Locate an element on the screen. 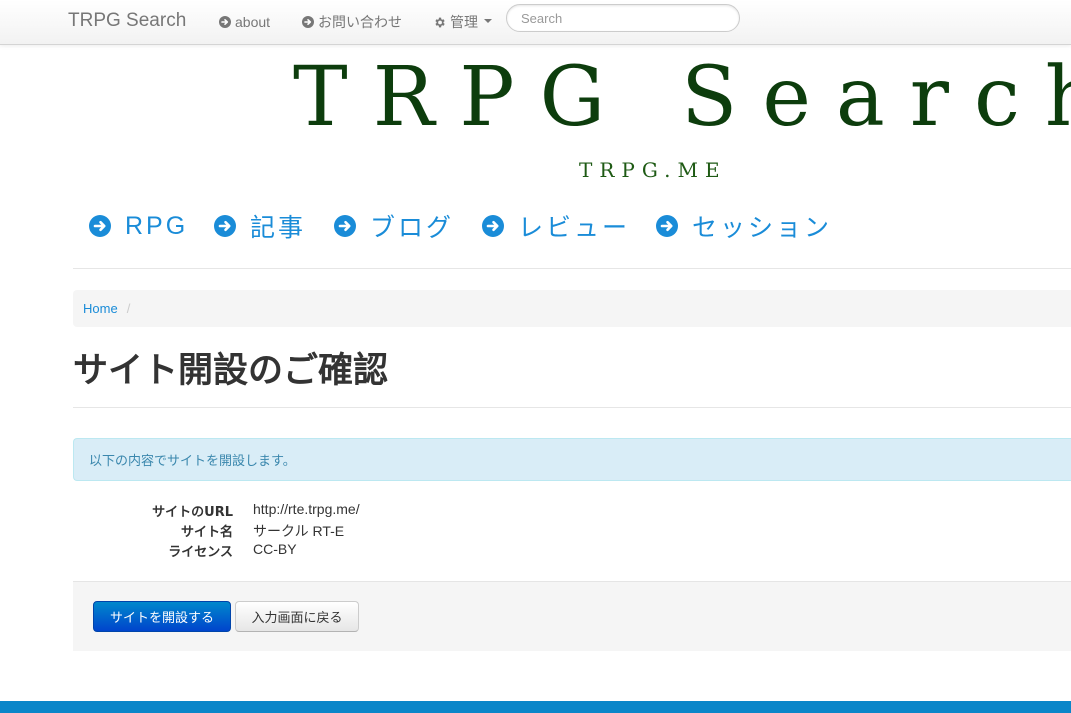 The image size is (1071, 713). detail-row-license: ライセンス CC-BY is located at coordinates (323, 551).